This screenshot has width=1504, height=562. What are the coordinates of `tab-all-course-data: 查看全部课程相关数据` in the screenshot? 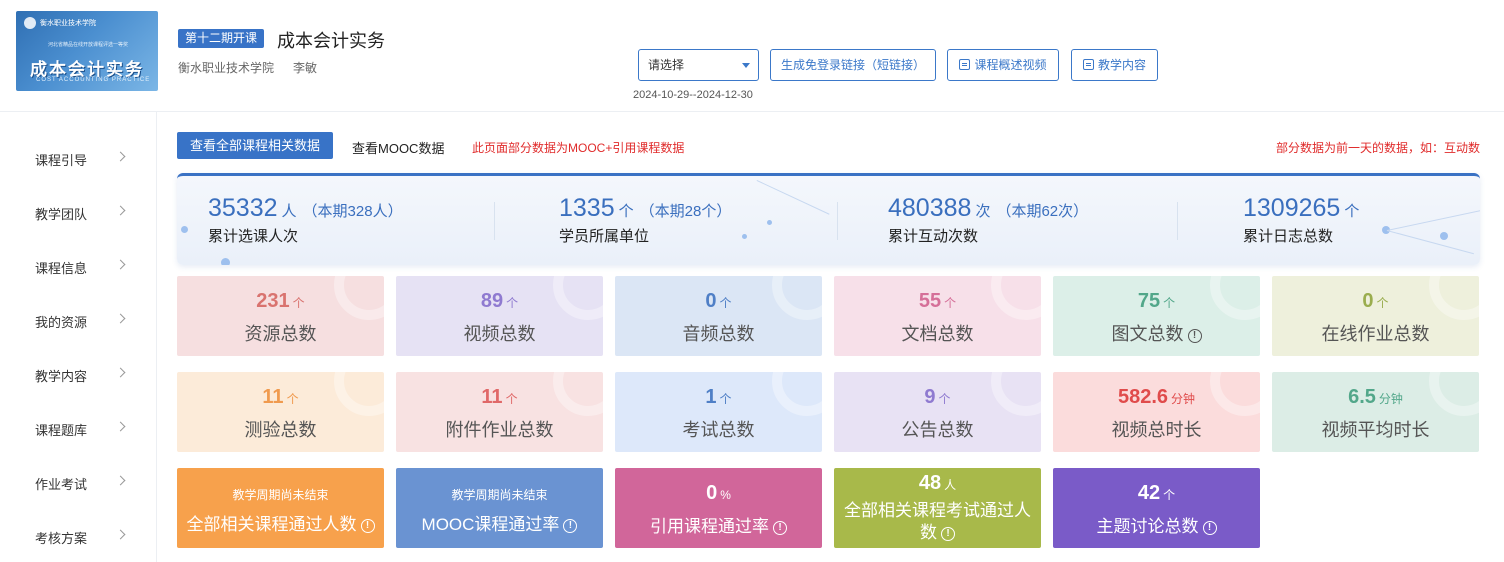 It's located at (255, 145).